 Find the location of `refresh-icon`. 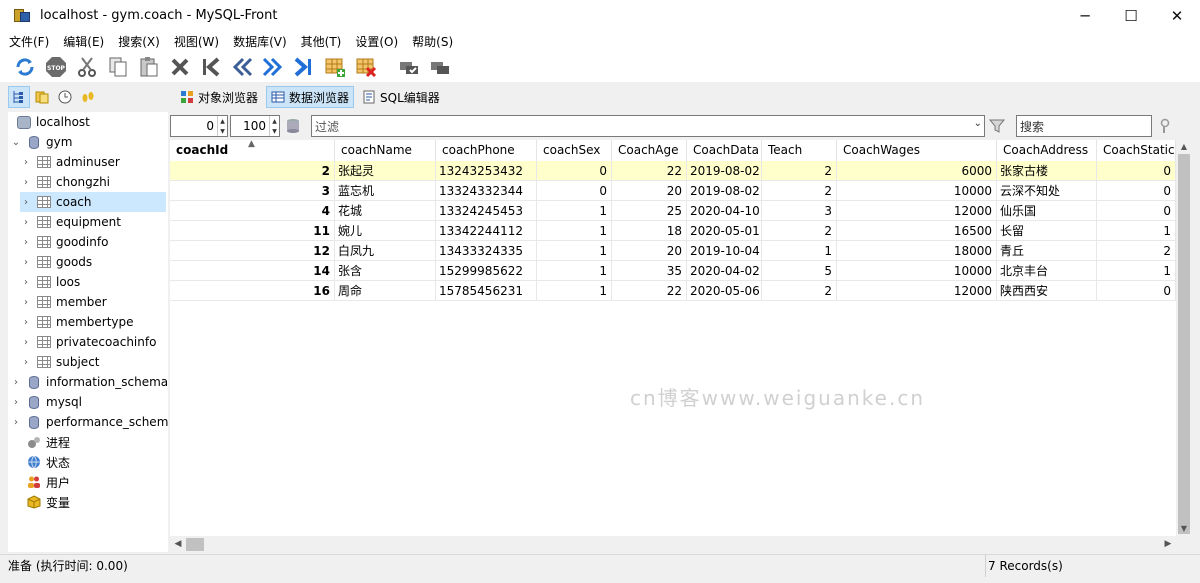

refresh-icon is located at coordinates (25, 67).